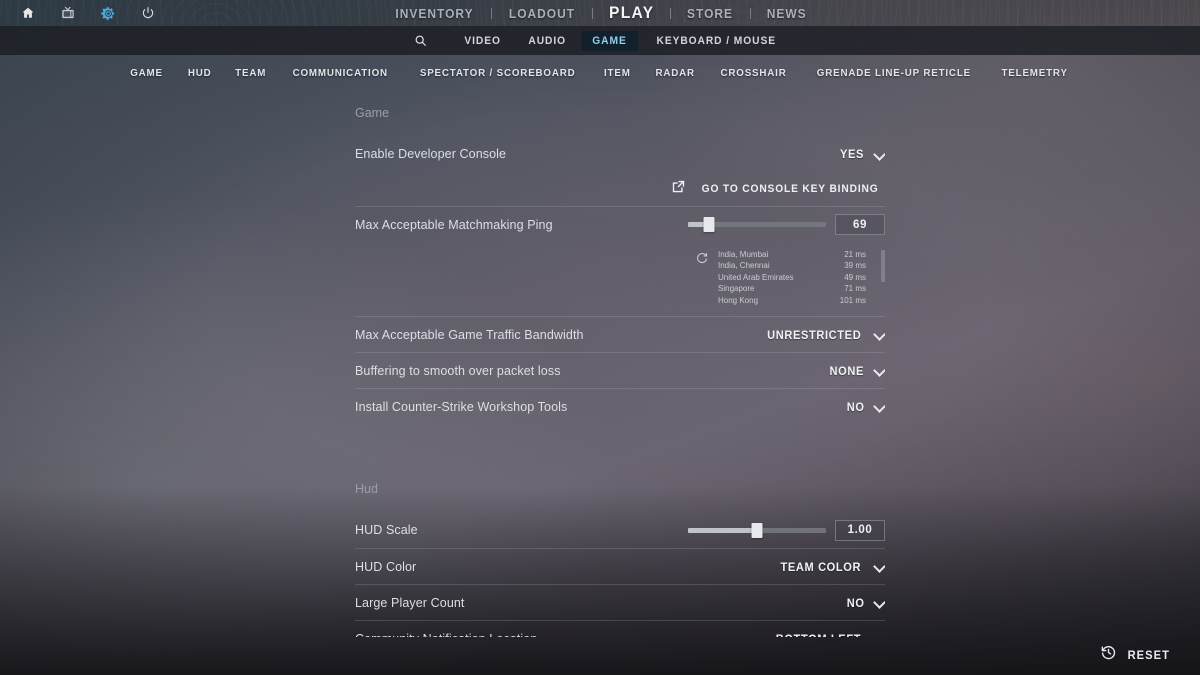 The image size is (1200, 675). What do you see at coordinates (542, 13) in the screenshot?
I see `nav-item-loadout: LOADOUT` at bounding box center [542, 13].